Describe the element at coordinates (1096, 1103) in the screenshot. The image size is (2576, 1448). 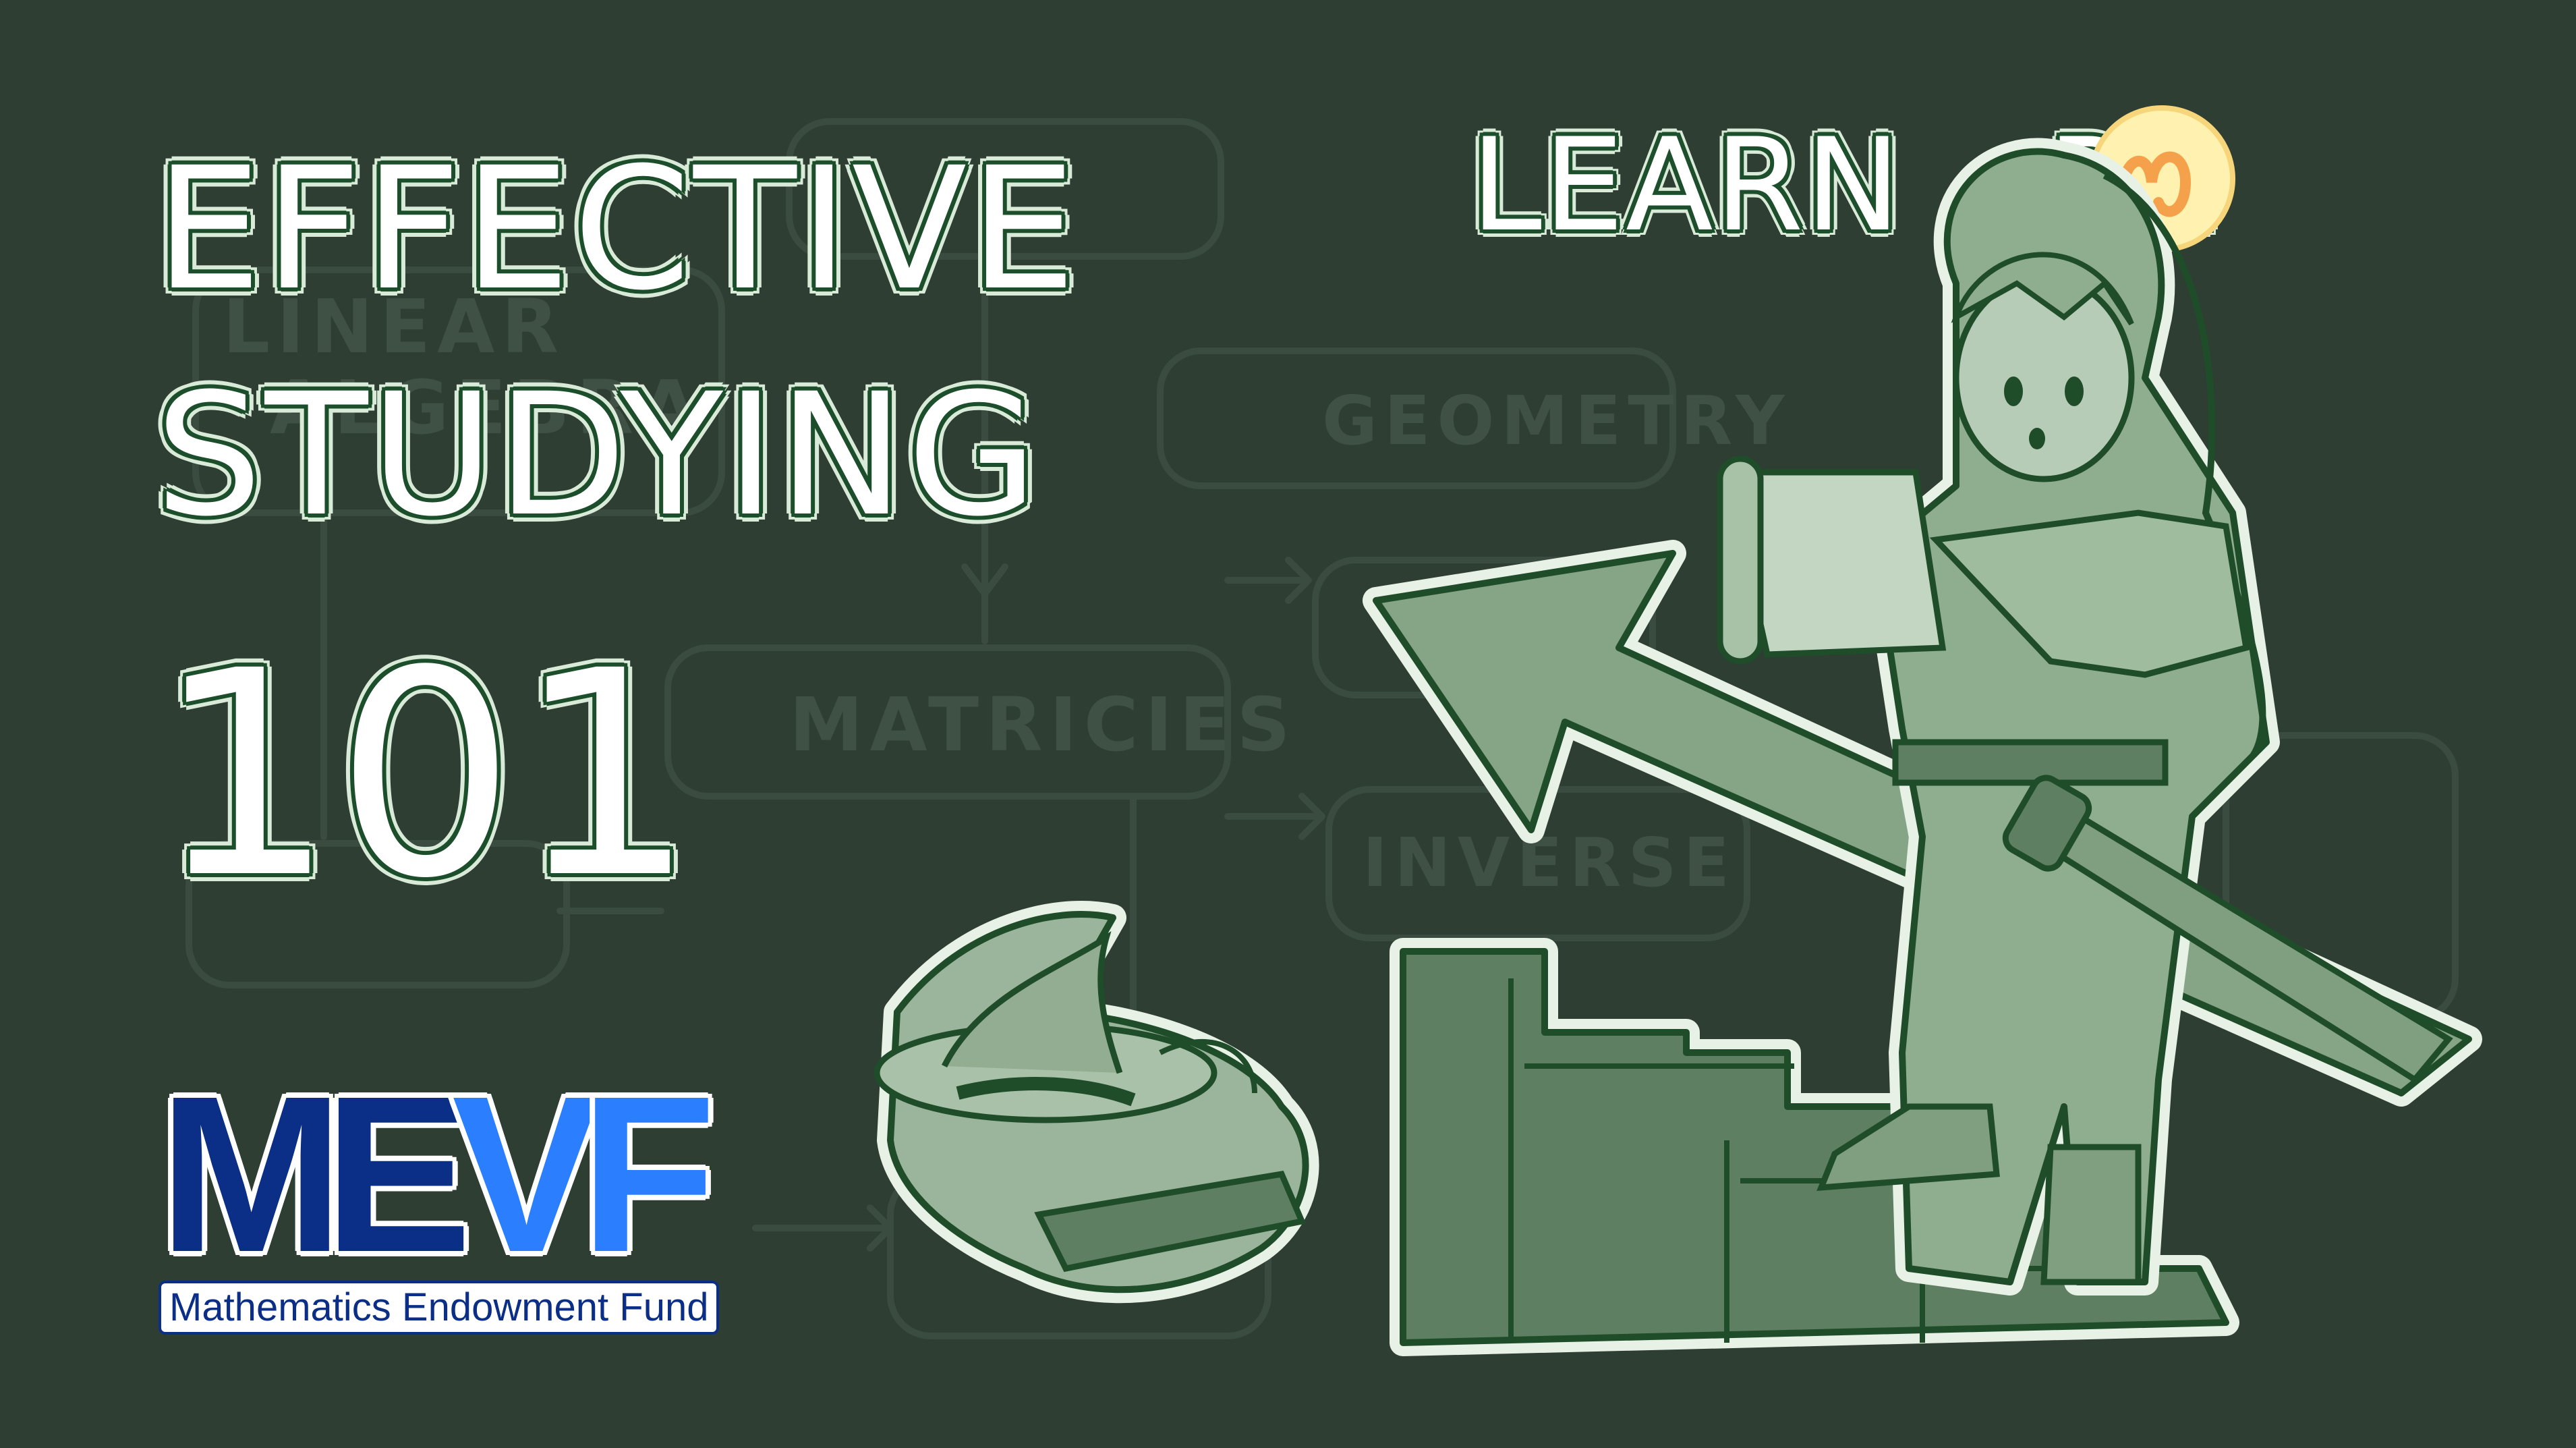
I see `wizard-character-illustration` at that location.